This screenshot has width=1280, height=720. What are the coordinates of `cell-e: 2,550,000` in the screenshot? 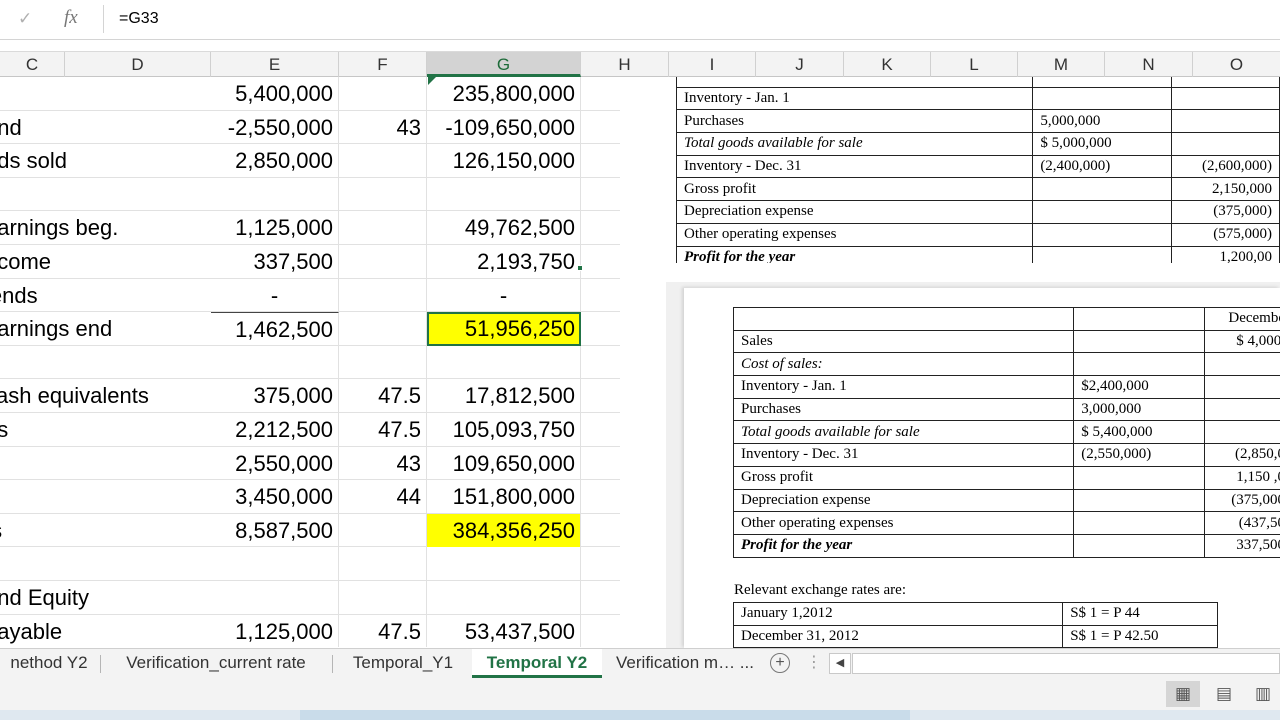 It's located at (275, 463).